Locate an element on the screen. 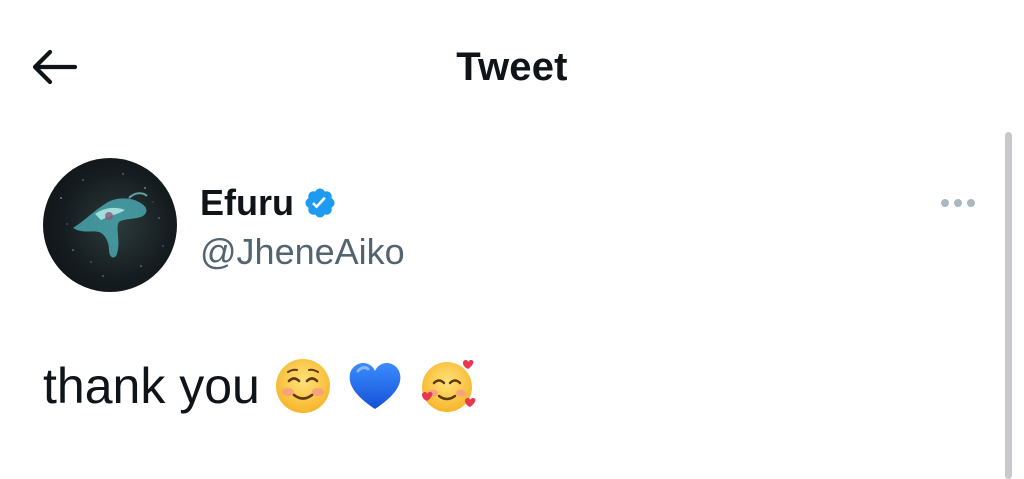 This screenshot has width=1024, height=479. author-name-row: Efuru is located at coordinates (268, 203).